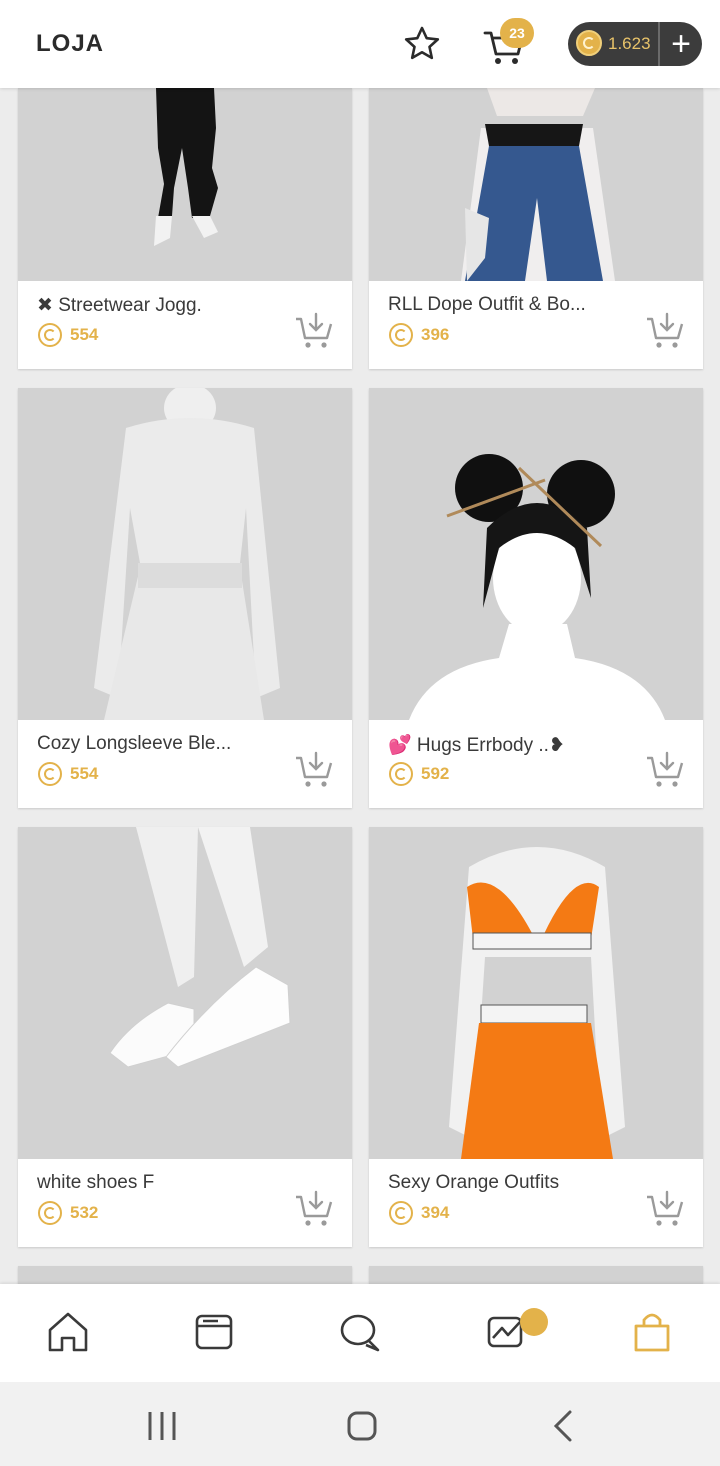 This screenshot has width=720, height=1466. Describe the element at coordinates (629, 43) in the screenshot. I see `coin-amount: 1.623` at that location.